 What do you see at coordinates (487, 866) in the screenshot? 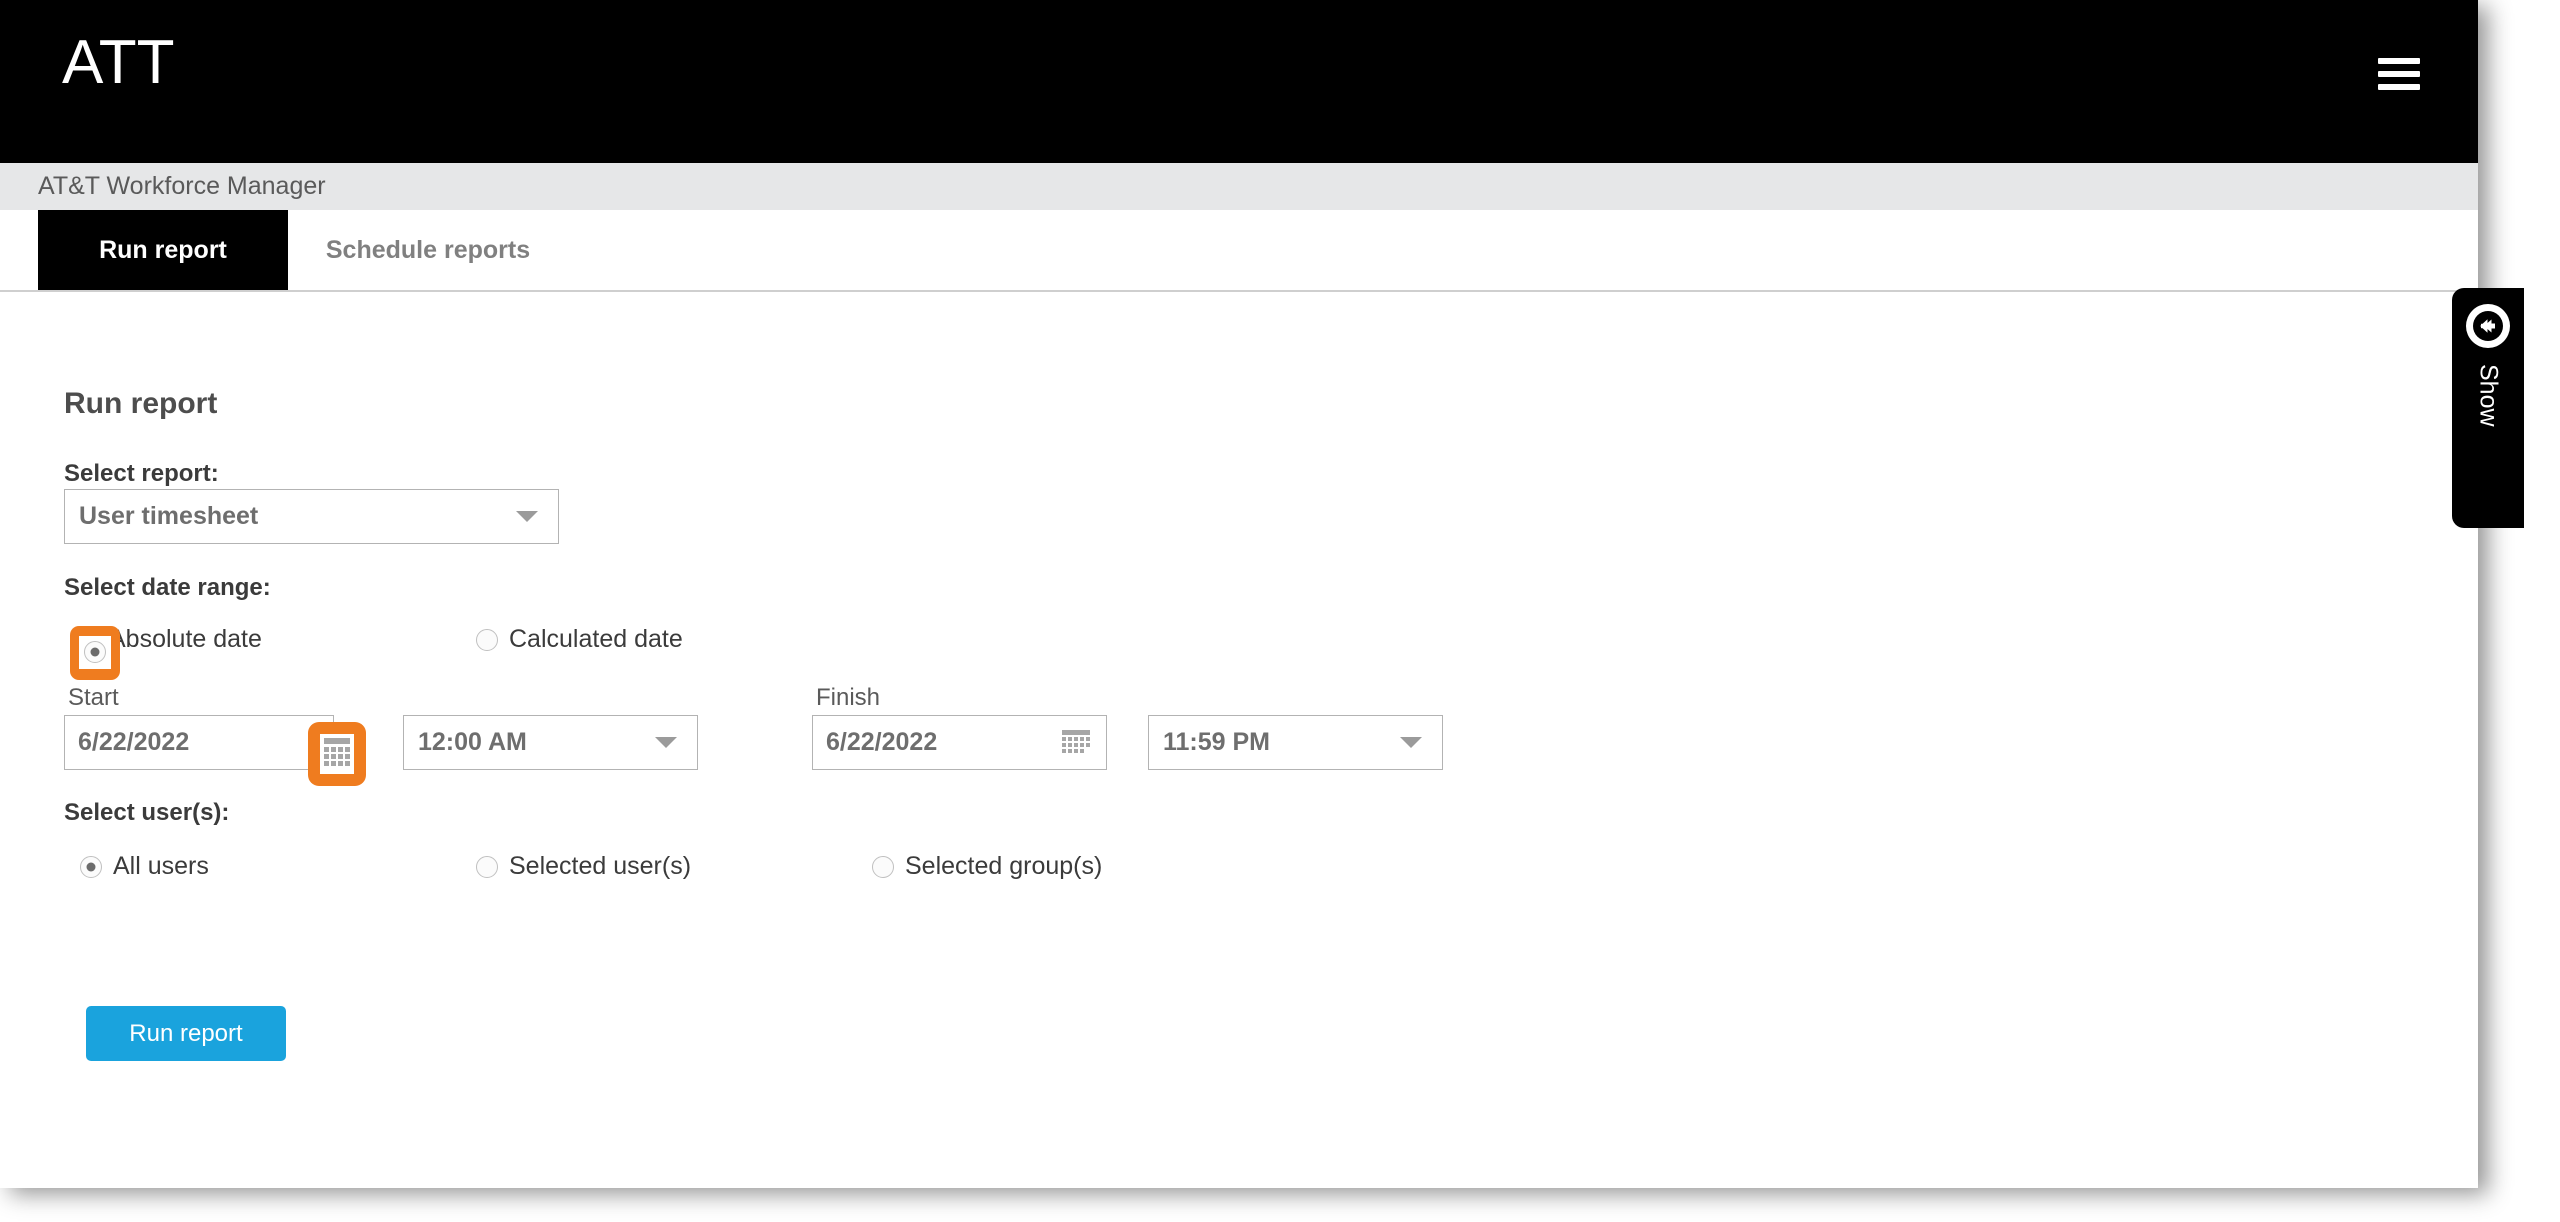
I see `radio-icon-selected-users` at bounding box center [487, 866].